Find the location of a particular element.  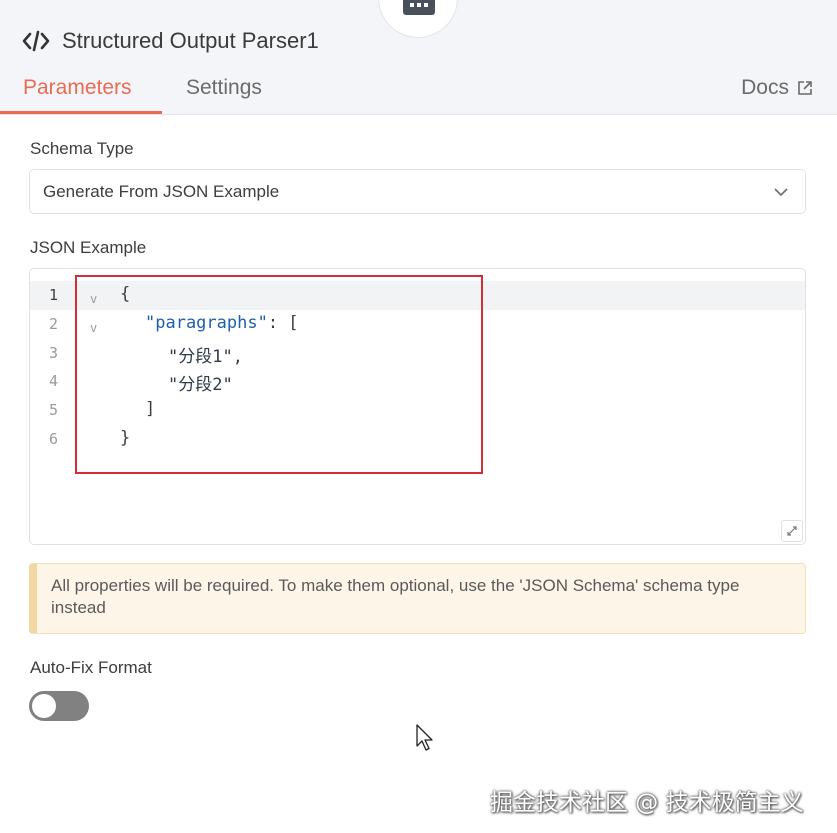

json-string: "分段1" is located at coordinates (200, 357).